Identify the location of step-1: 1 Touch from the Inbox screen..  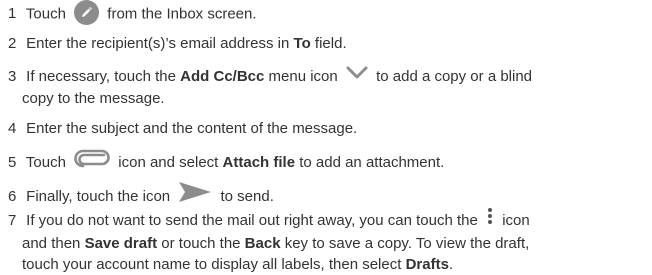
(330, 13).